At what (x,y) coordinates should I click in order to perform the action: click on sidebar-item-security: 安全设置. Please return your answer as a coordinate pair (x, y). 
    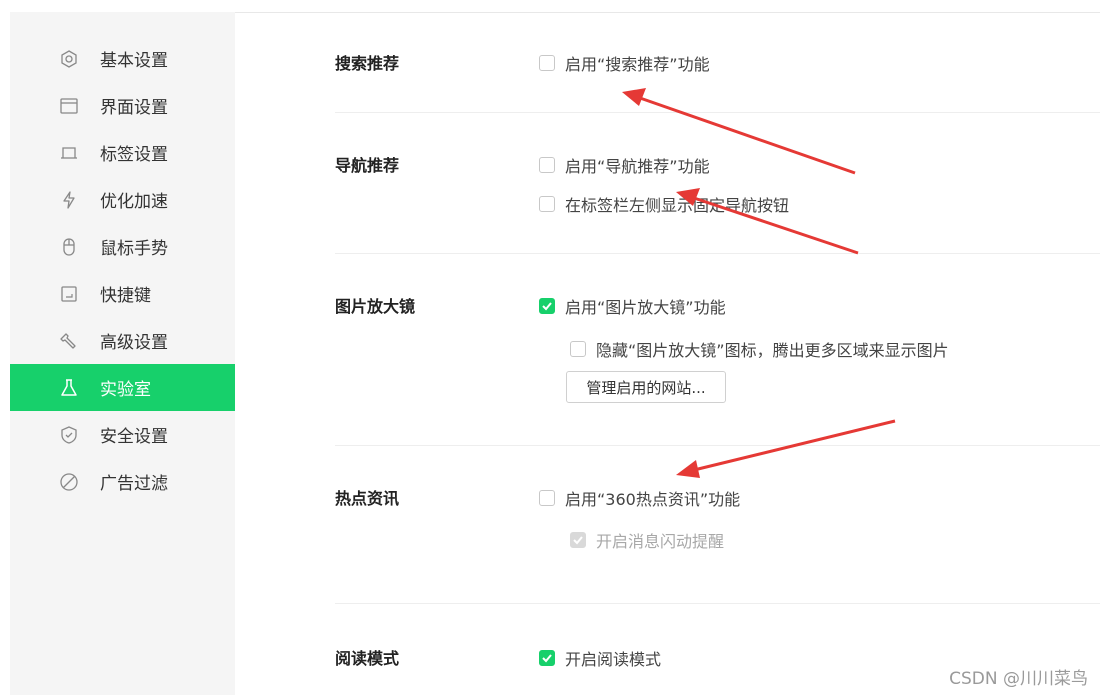
    Looking at the image, I should click on (122, 434).